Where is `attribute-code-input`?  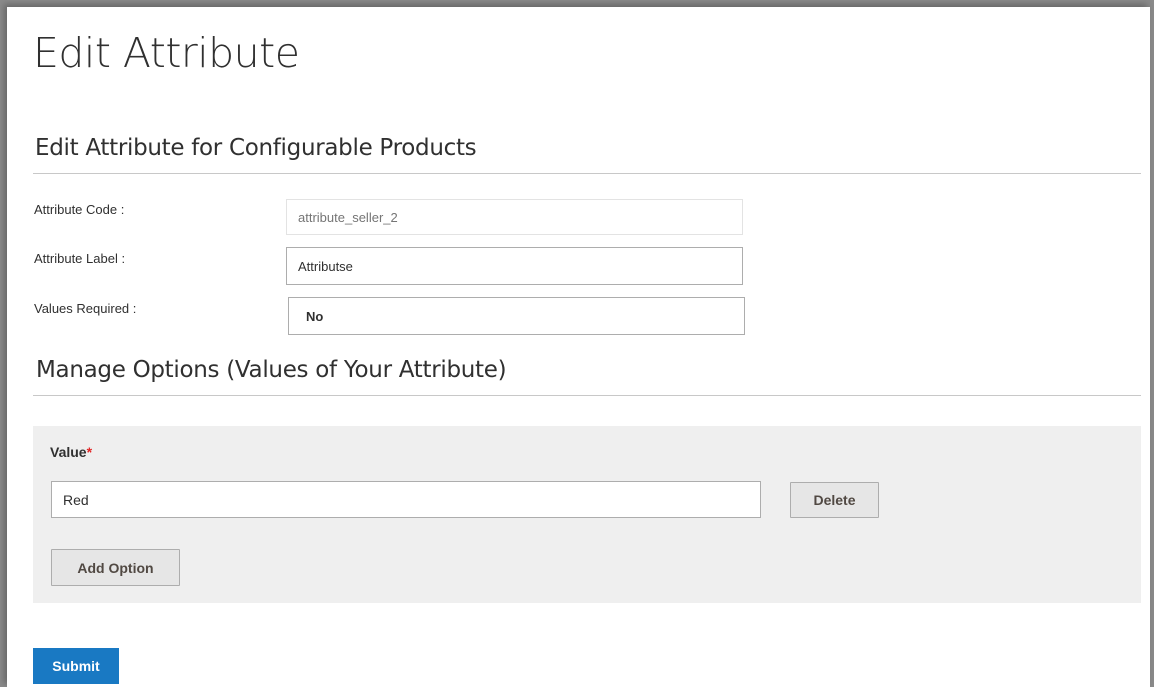
attribute-code-input is located at coordinates (514, 217).